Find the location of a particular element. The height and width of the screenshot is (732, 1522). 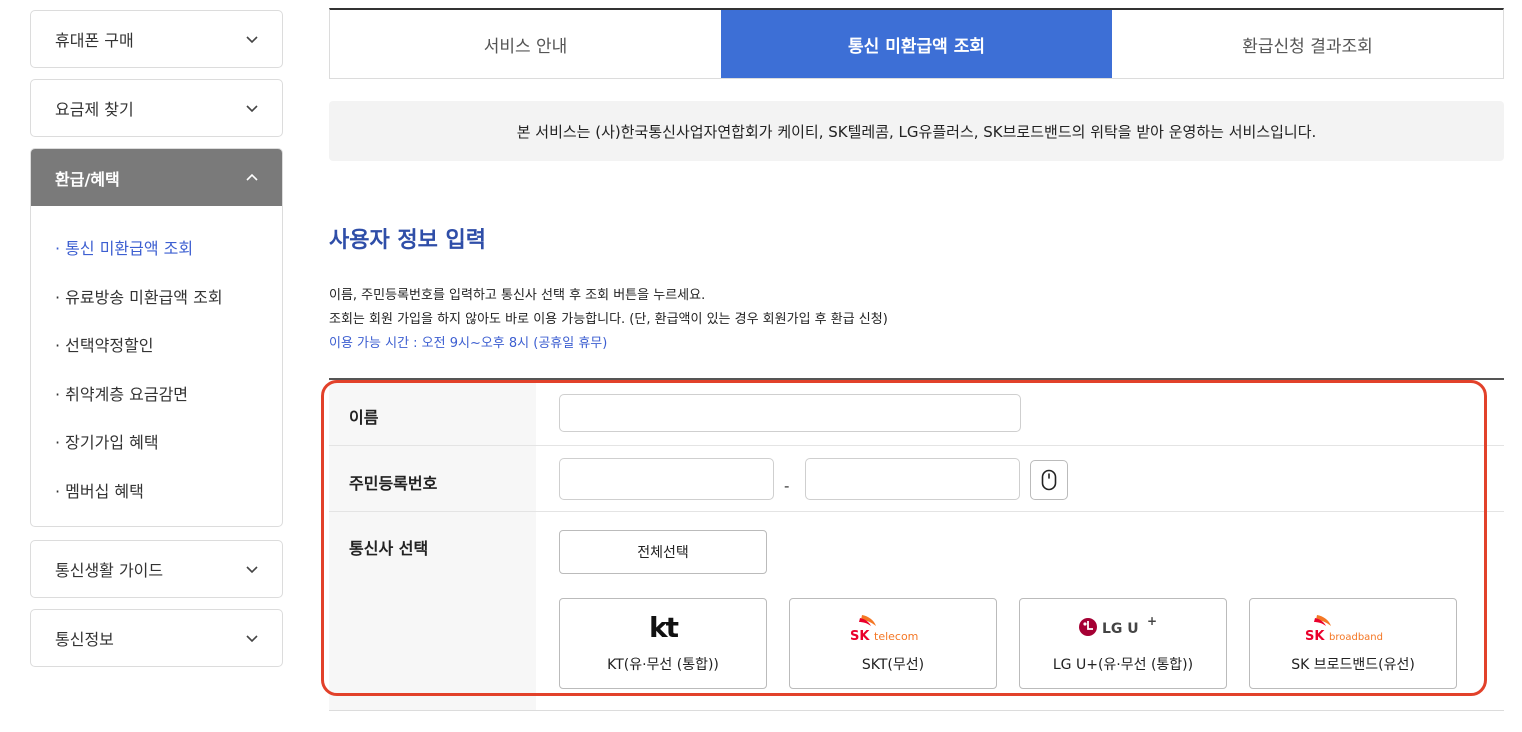

sidebar-menu-refund-benefit-header: 환급/혜택 is located at coordinates (156, 177).